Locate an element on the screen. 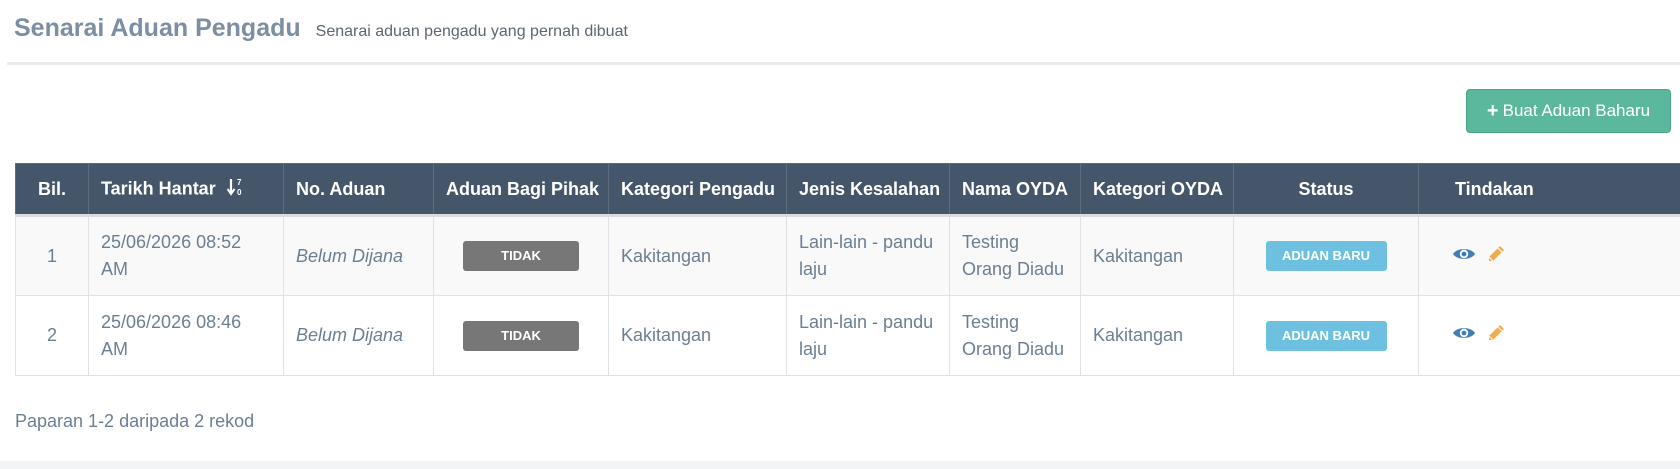 The image size is (1680, 469). col-header-kategori-pengadu: Kategori Pengadu is located at coordinates (697, 190).